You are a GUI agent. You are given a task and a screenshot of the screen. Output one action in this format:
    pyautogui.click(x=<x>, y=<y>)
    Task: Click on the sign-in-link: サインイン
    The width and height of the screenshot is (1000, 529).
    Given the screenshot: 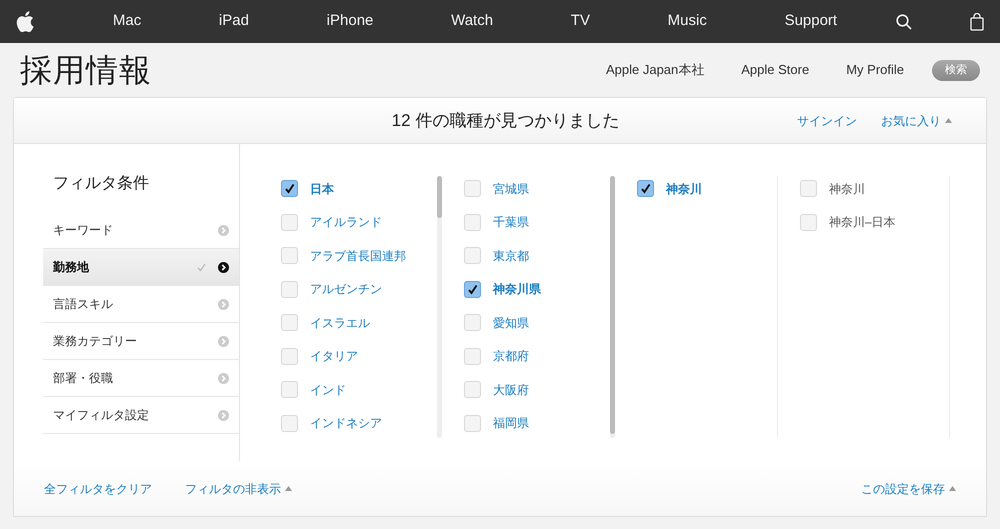 What is the action you would take?
    pyautogui.click(x=827, y=121)
    